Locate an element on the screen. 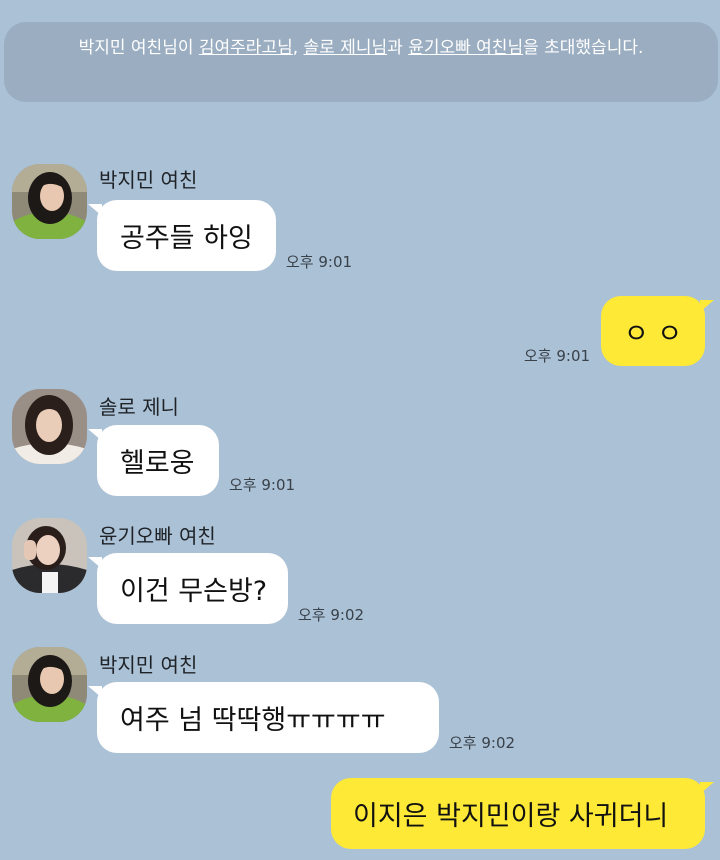  message-text: 이건 무슨방? is located at coordinates (194, 591).